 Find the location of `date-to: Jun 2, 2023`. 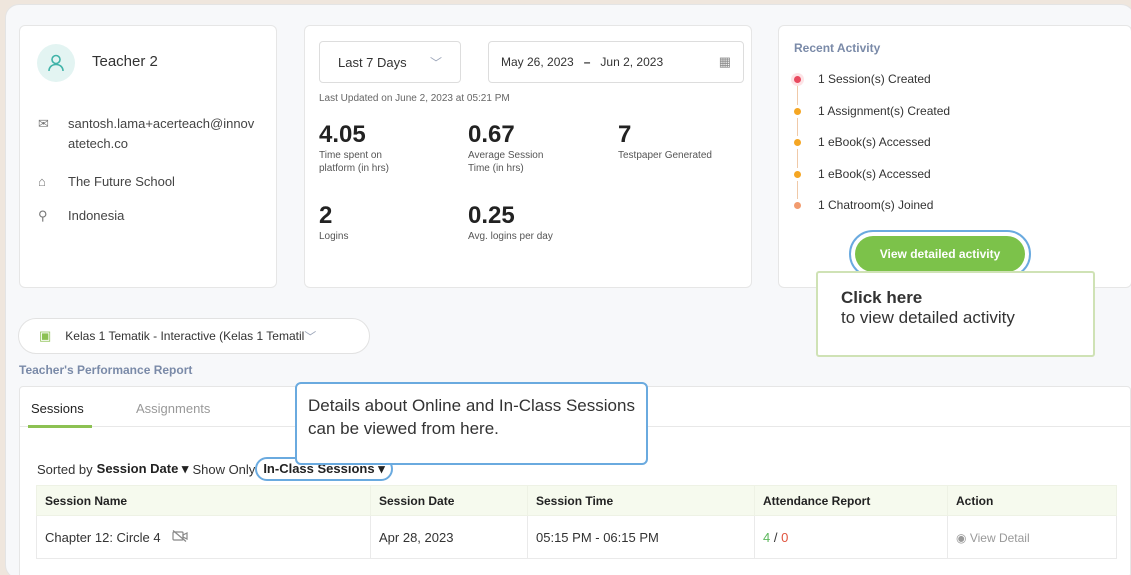

date-to: Jun 2, 2023 is located at coordinates (632, 62).